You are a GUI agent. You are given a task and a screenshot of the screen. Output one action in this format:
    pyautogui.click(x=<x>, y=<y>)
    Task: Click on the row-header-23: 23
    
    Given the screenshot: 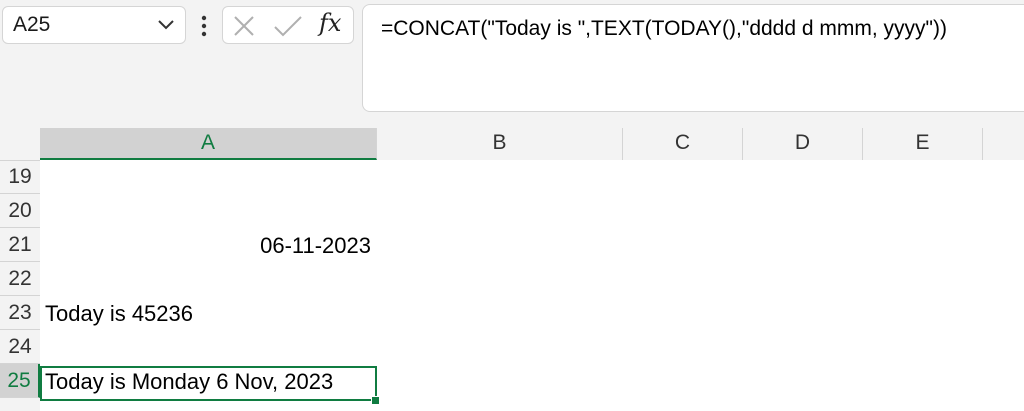 What is the action you would take?
    pyautogui.click(x=20, y=313)
    